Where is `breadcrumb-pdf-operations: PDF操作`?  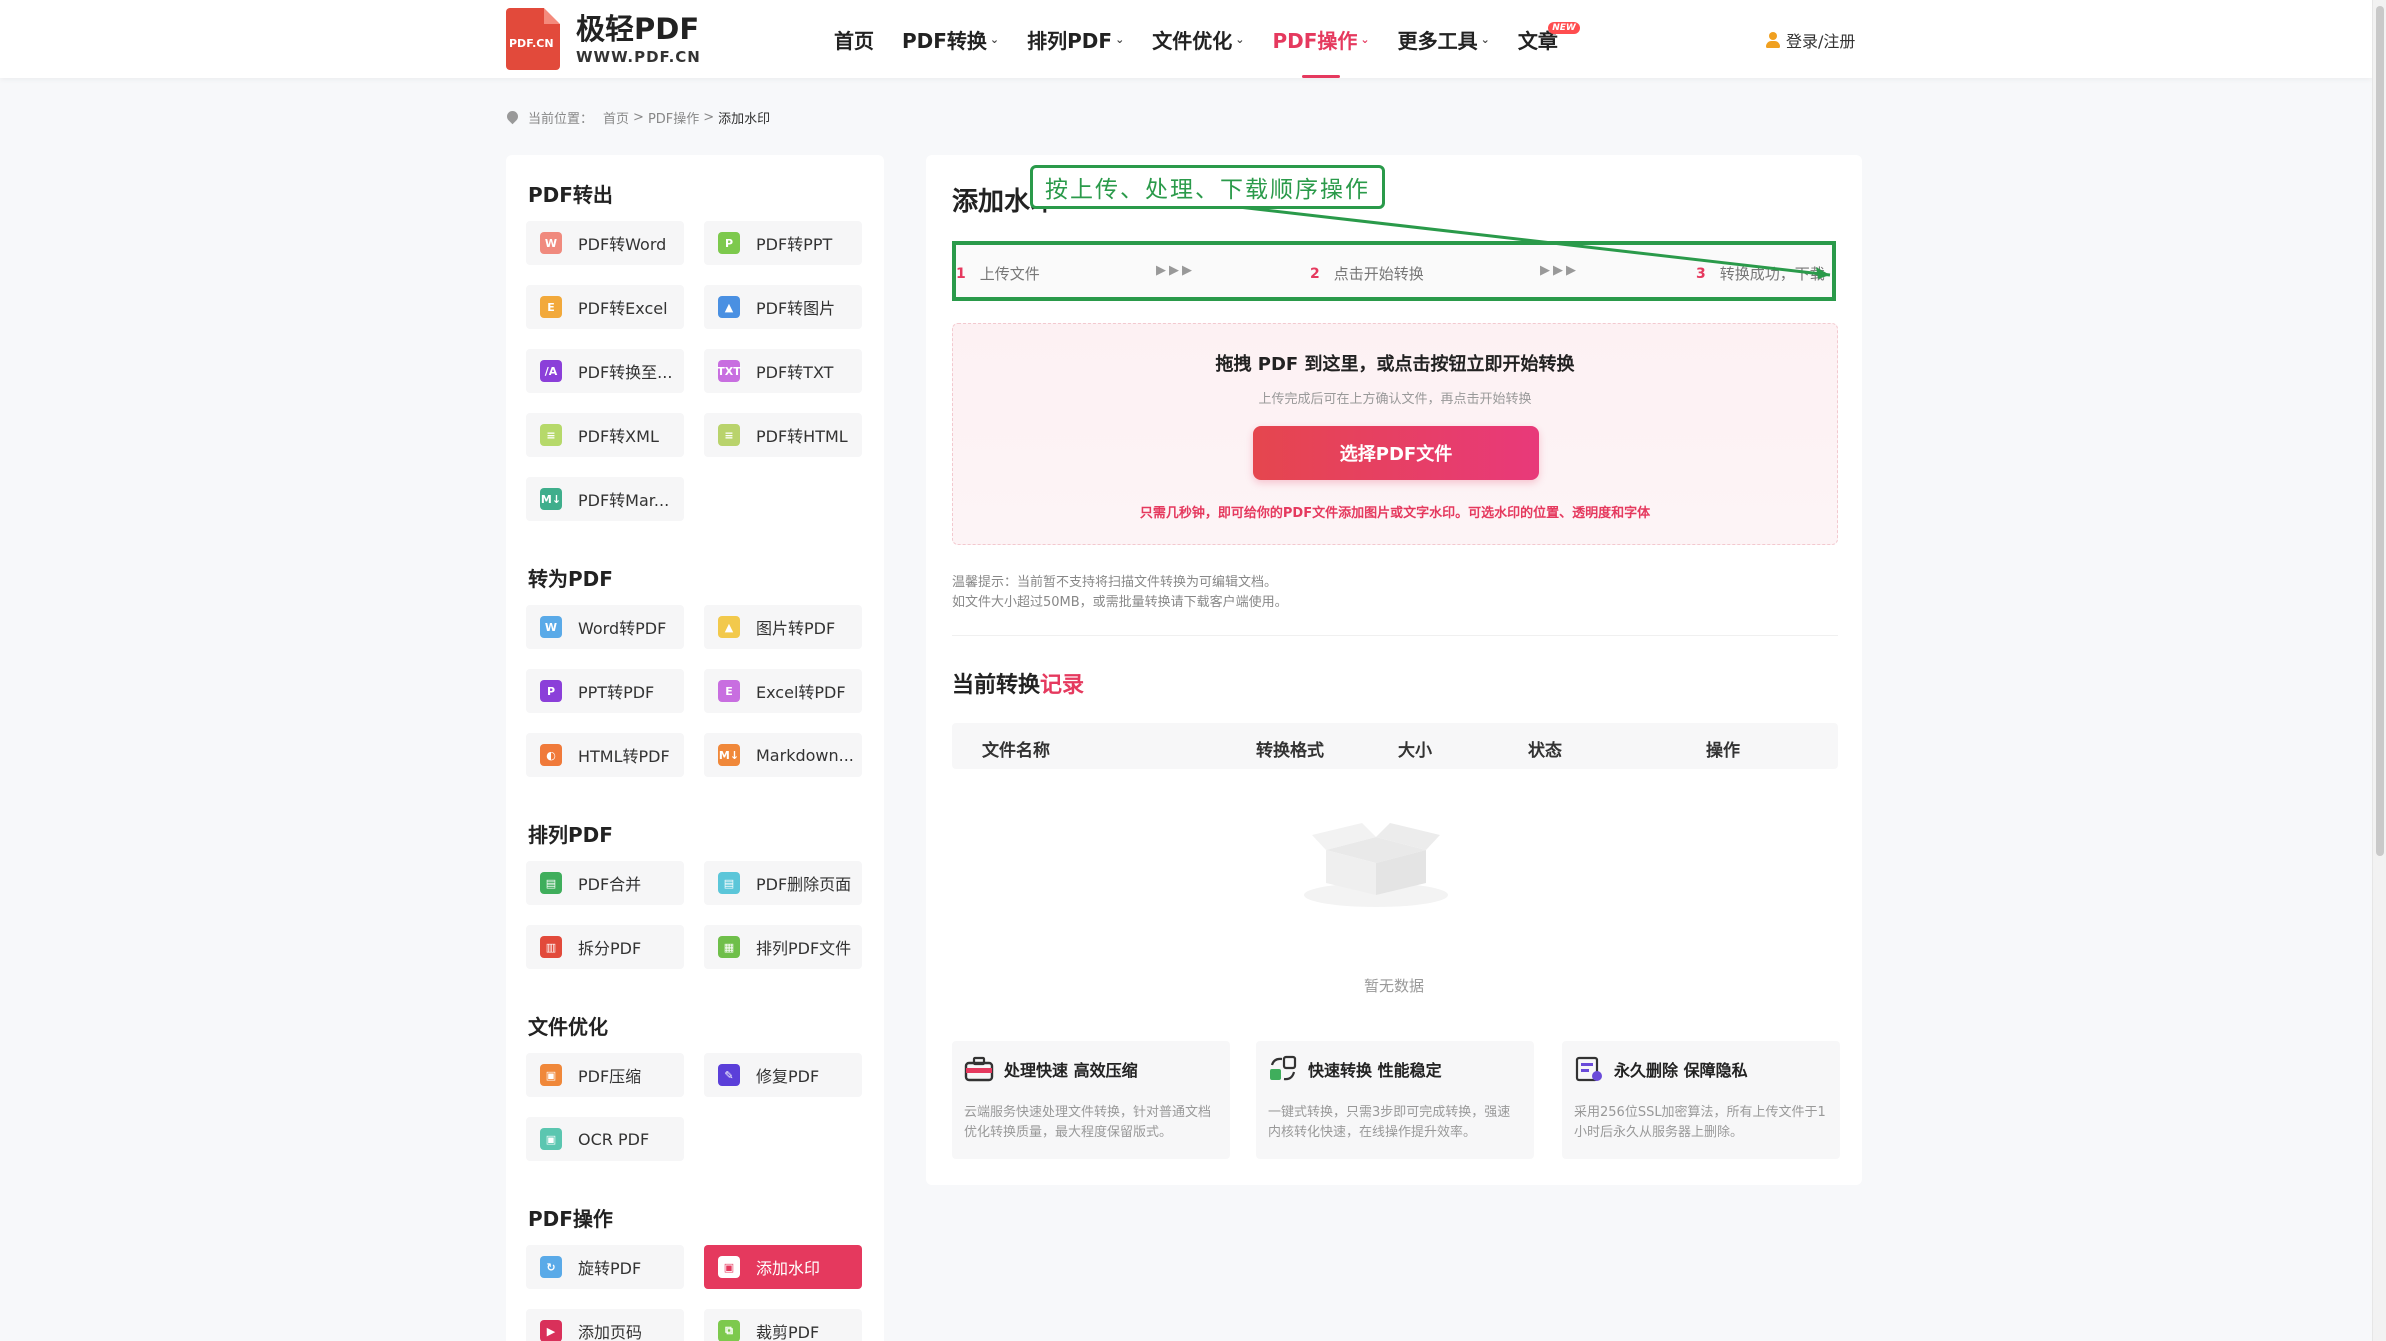
breadcrumb-pdf-operations: PDF操作 is located at coordinates (673, 117).